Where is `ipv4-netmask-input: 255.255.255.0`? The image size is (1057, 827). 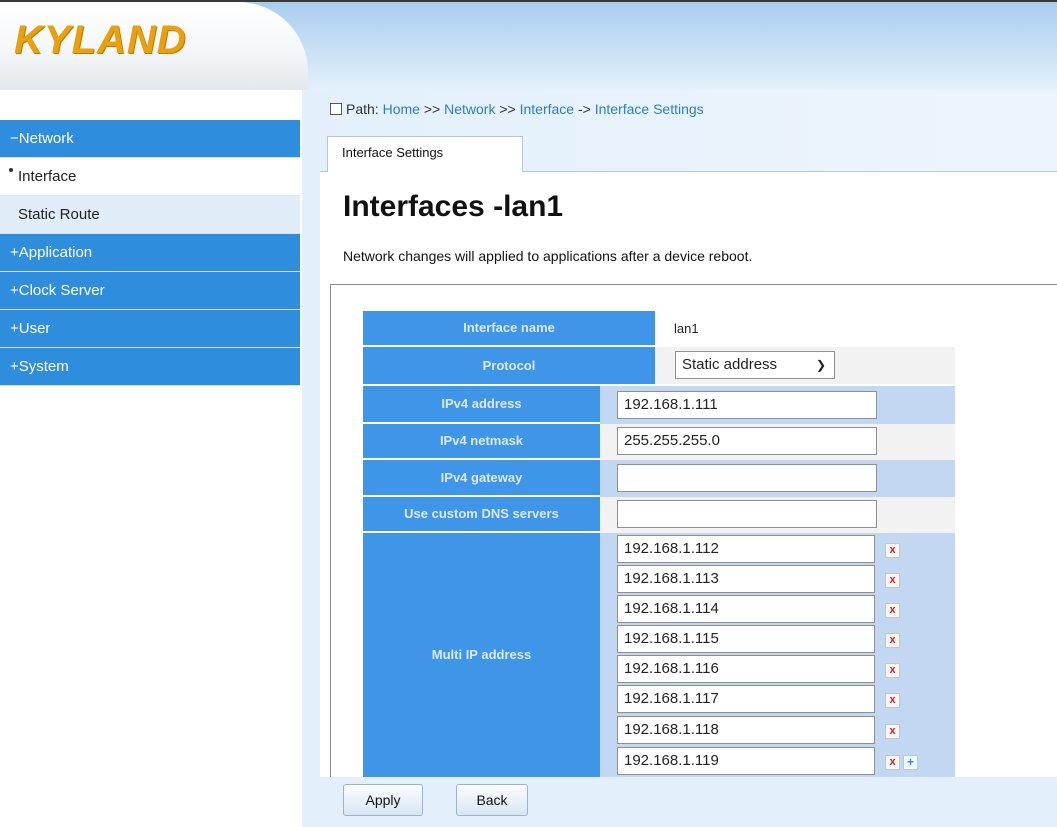 ipv4-netmask-input: 255.255.255.0 is located at coordinates (747, 441).